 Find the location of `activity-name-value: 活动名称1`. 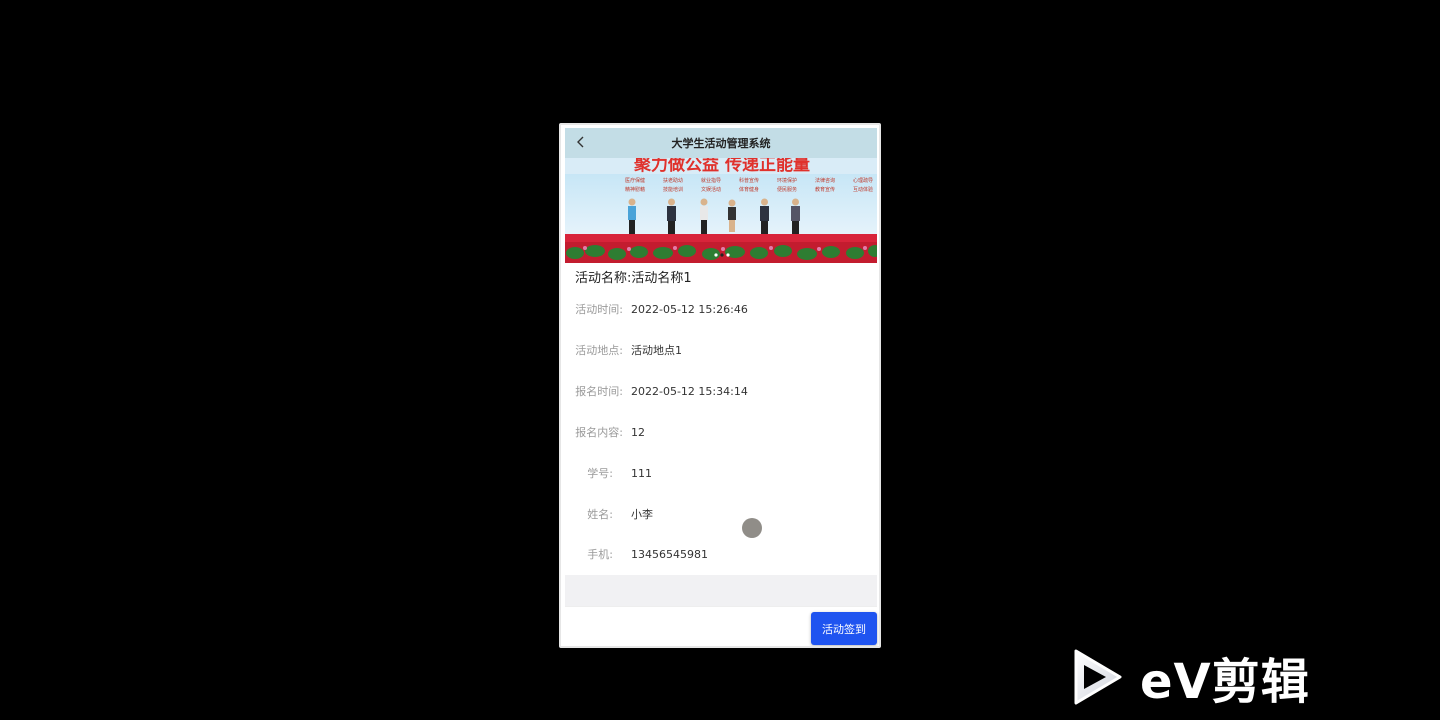

activity-name-value: 活动名称1 is located at coordinates (661, 278).